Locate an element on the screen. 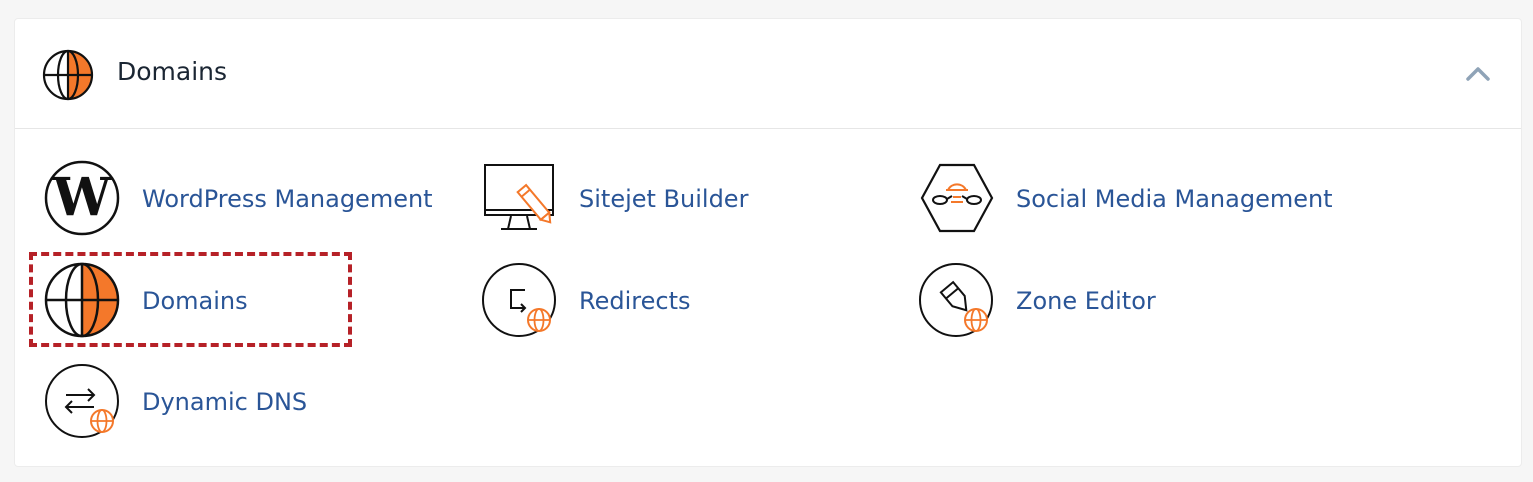 This screenshot has height=482, width=1533. item-label: Dynamic DNS is located at coordinates (224, 402).